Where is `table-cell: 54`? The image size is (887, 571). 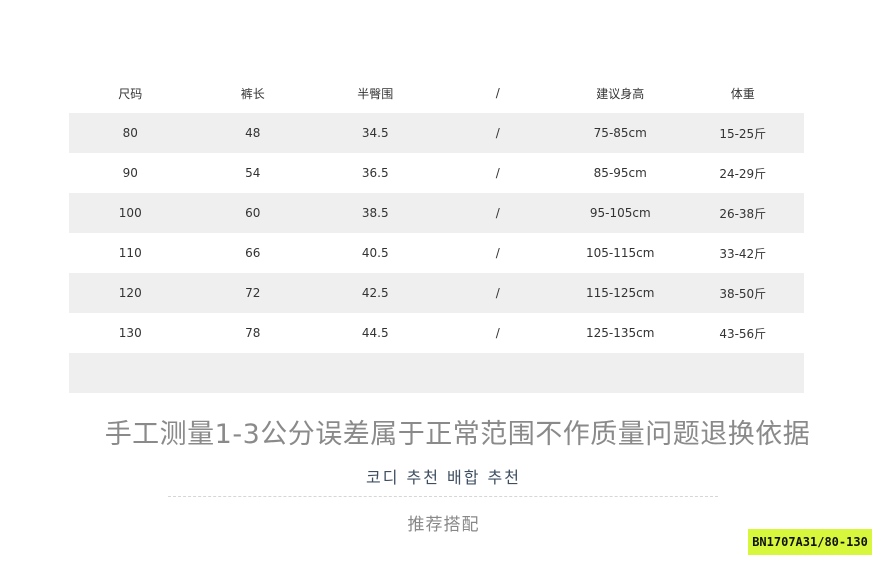 table-cell: 54 is located at coordinates (252, 173).